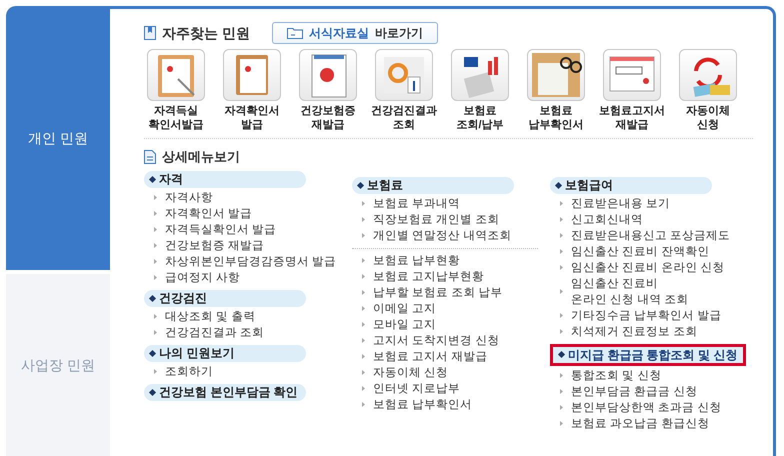 The image size is (784, 456). I want to click on category-header: 자격, so click(225, 179).